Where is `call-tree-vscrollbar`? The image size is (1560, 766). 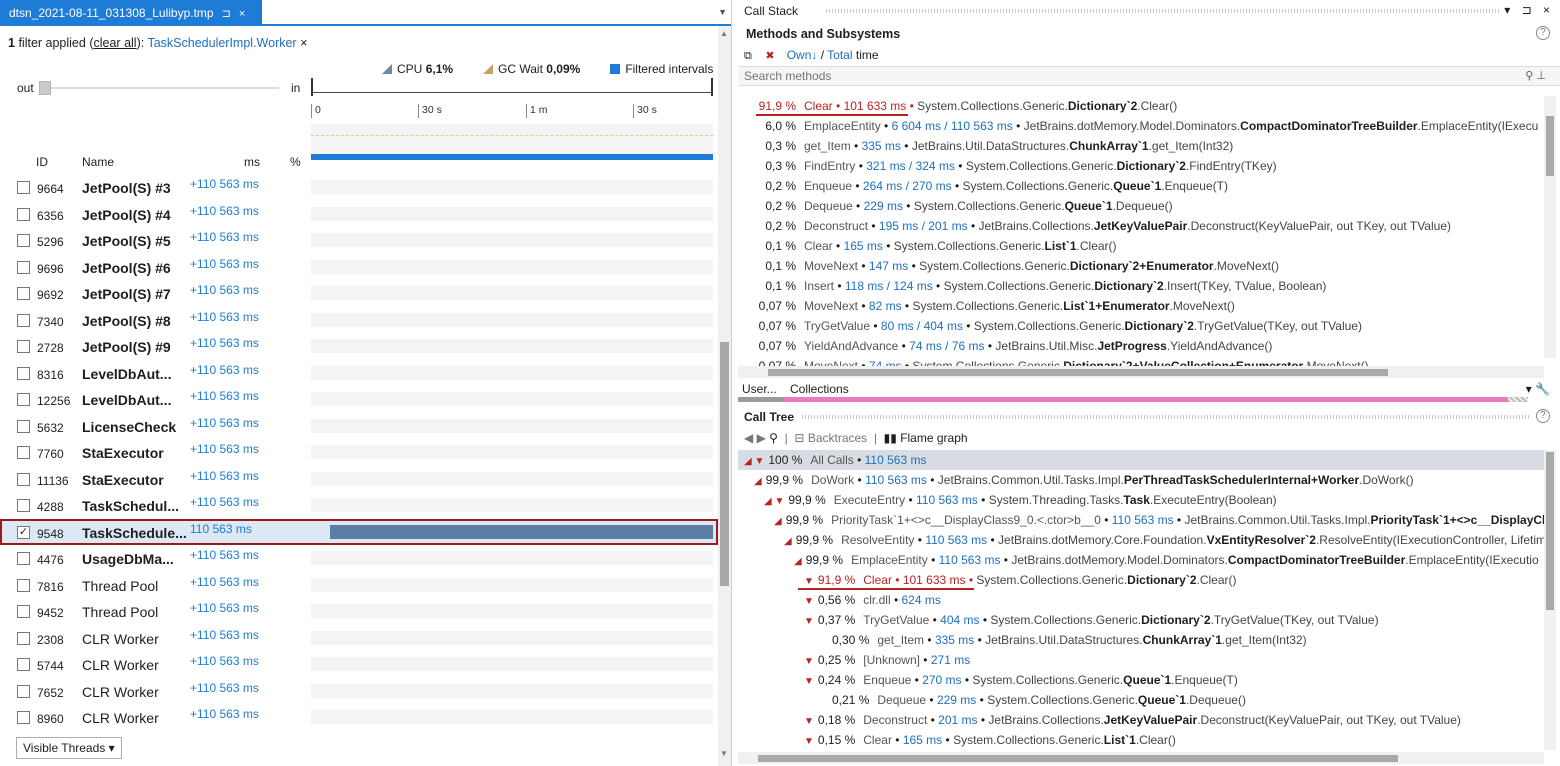
call-tree-vscrollbar is located at coordinates (1550, 600).